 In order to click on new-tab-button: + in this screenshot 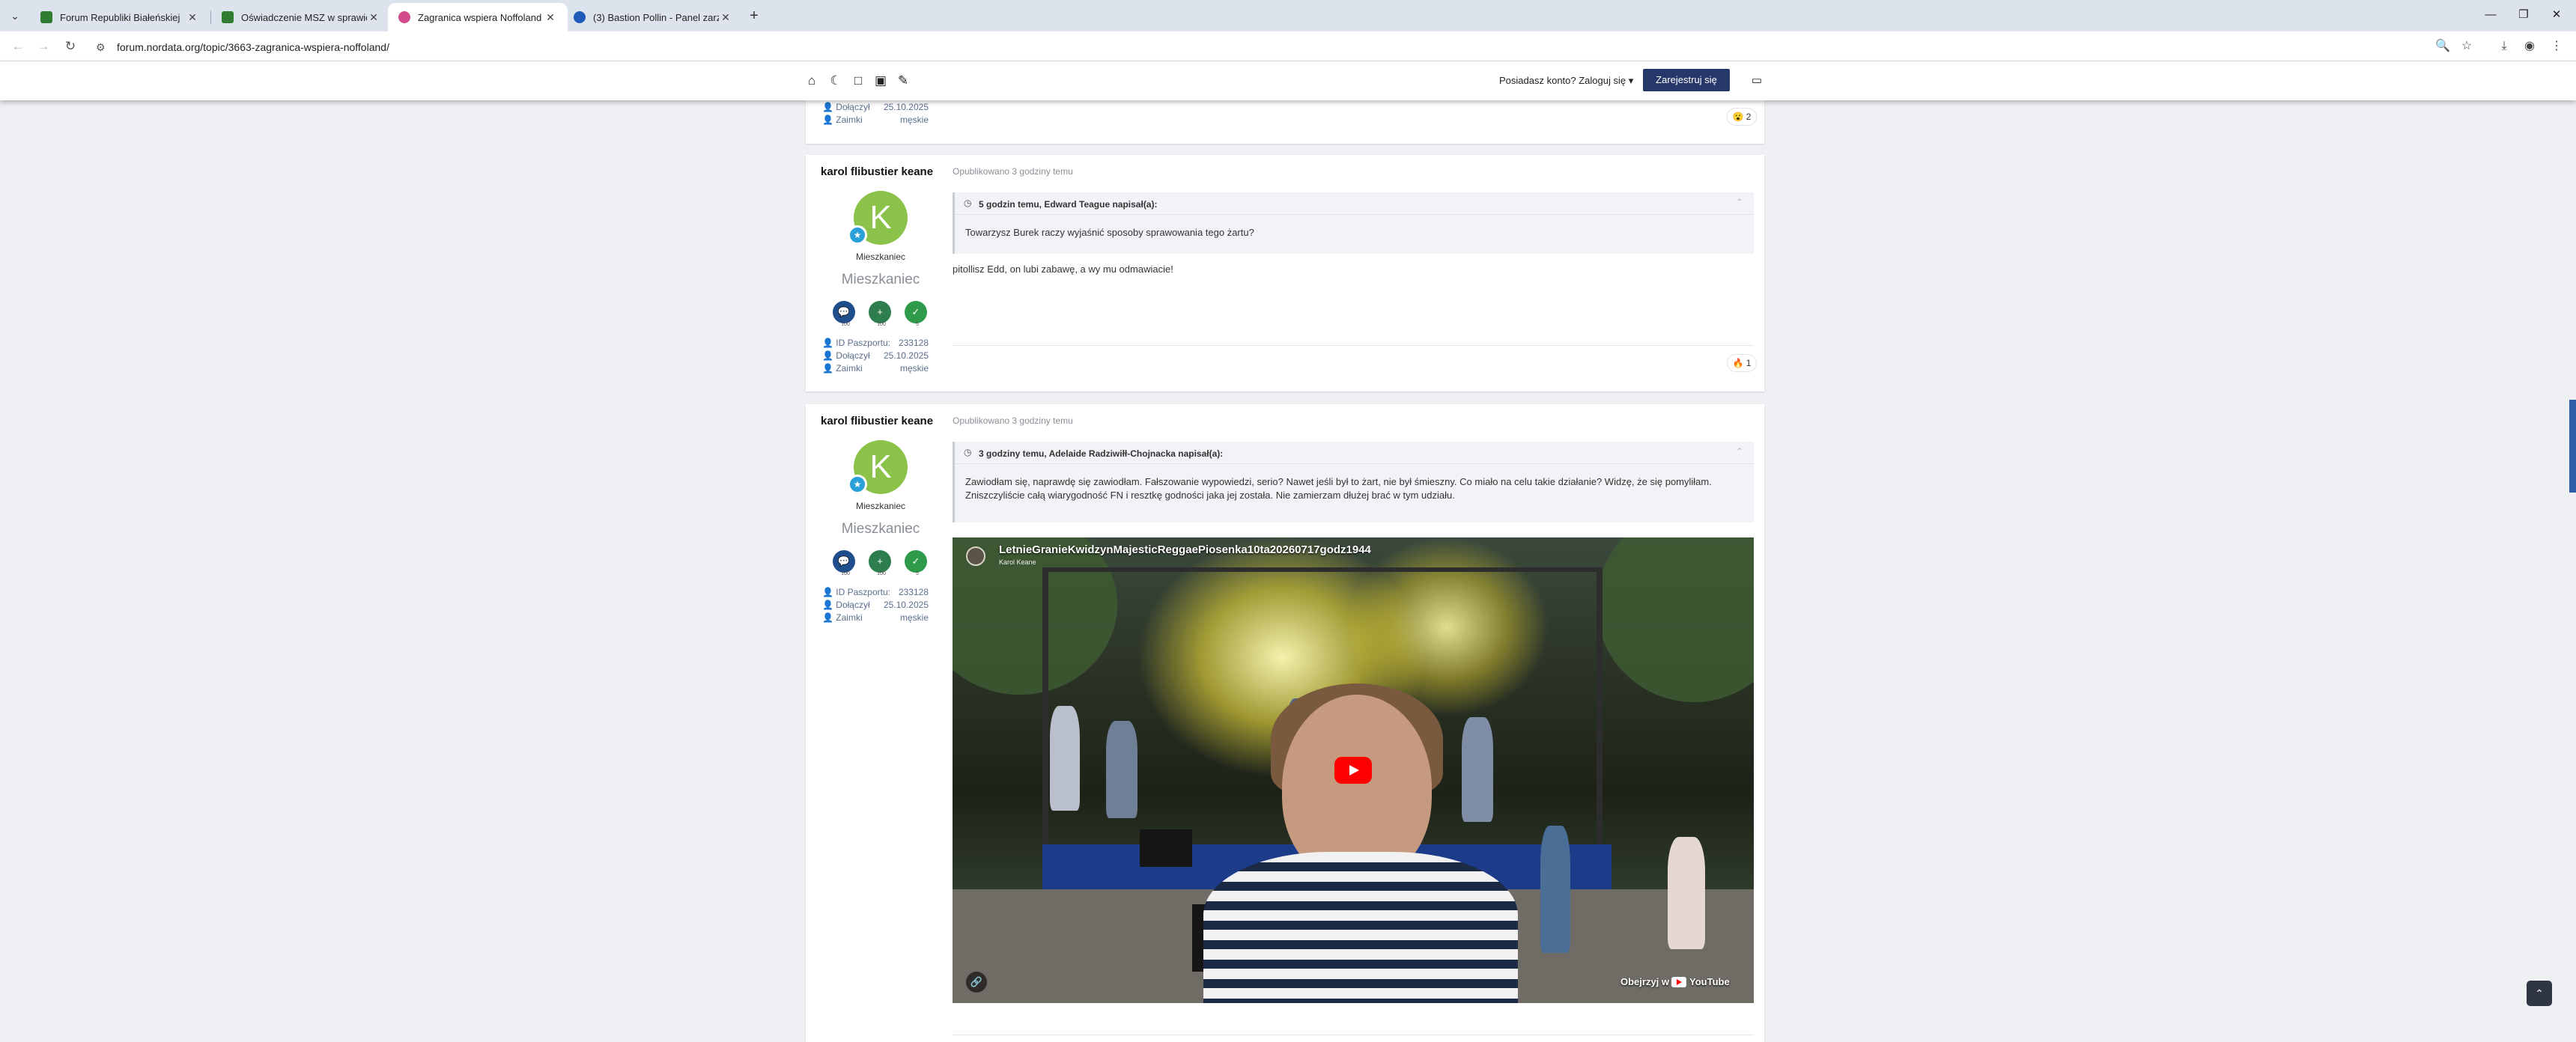, I will do `click(754, 16)`.